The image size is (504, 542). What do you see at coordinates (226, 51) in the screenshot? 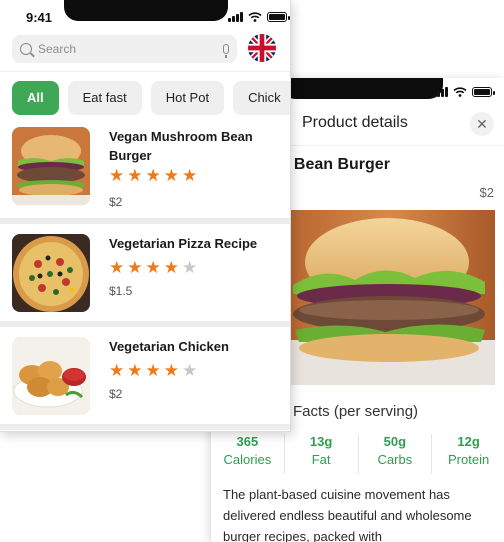
I see `microphone-icon` at bounding box center [226, 51].